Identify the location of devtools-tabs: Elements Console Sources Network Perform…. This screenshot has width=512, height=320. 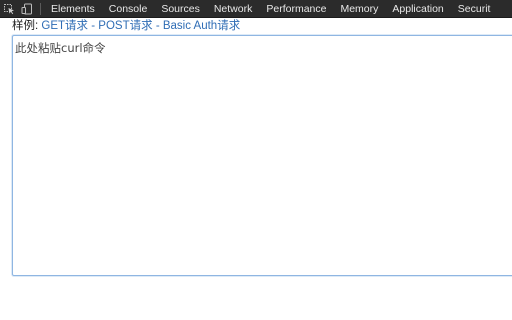
(272, 8).